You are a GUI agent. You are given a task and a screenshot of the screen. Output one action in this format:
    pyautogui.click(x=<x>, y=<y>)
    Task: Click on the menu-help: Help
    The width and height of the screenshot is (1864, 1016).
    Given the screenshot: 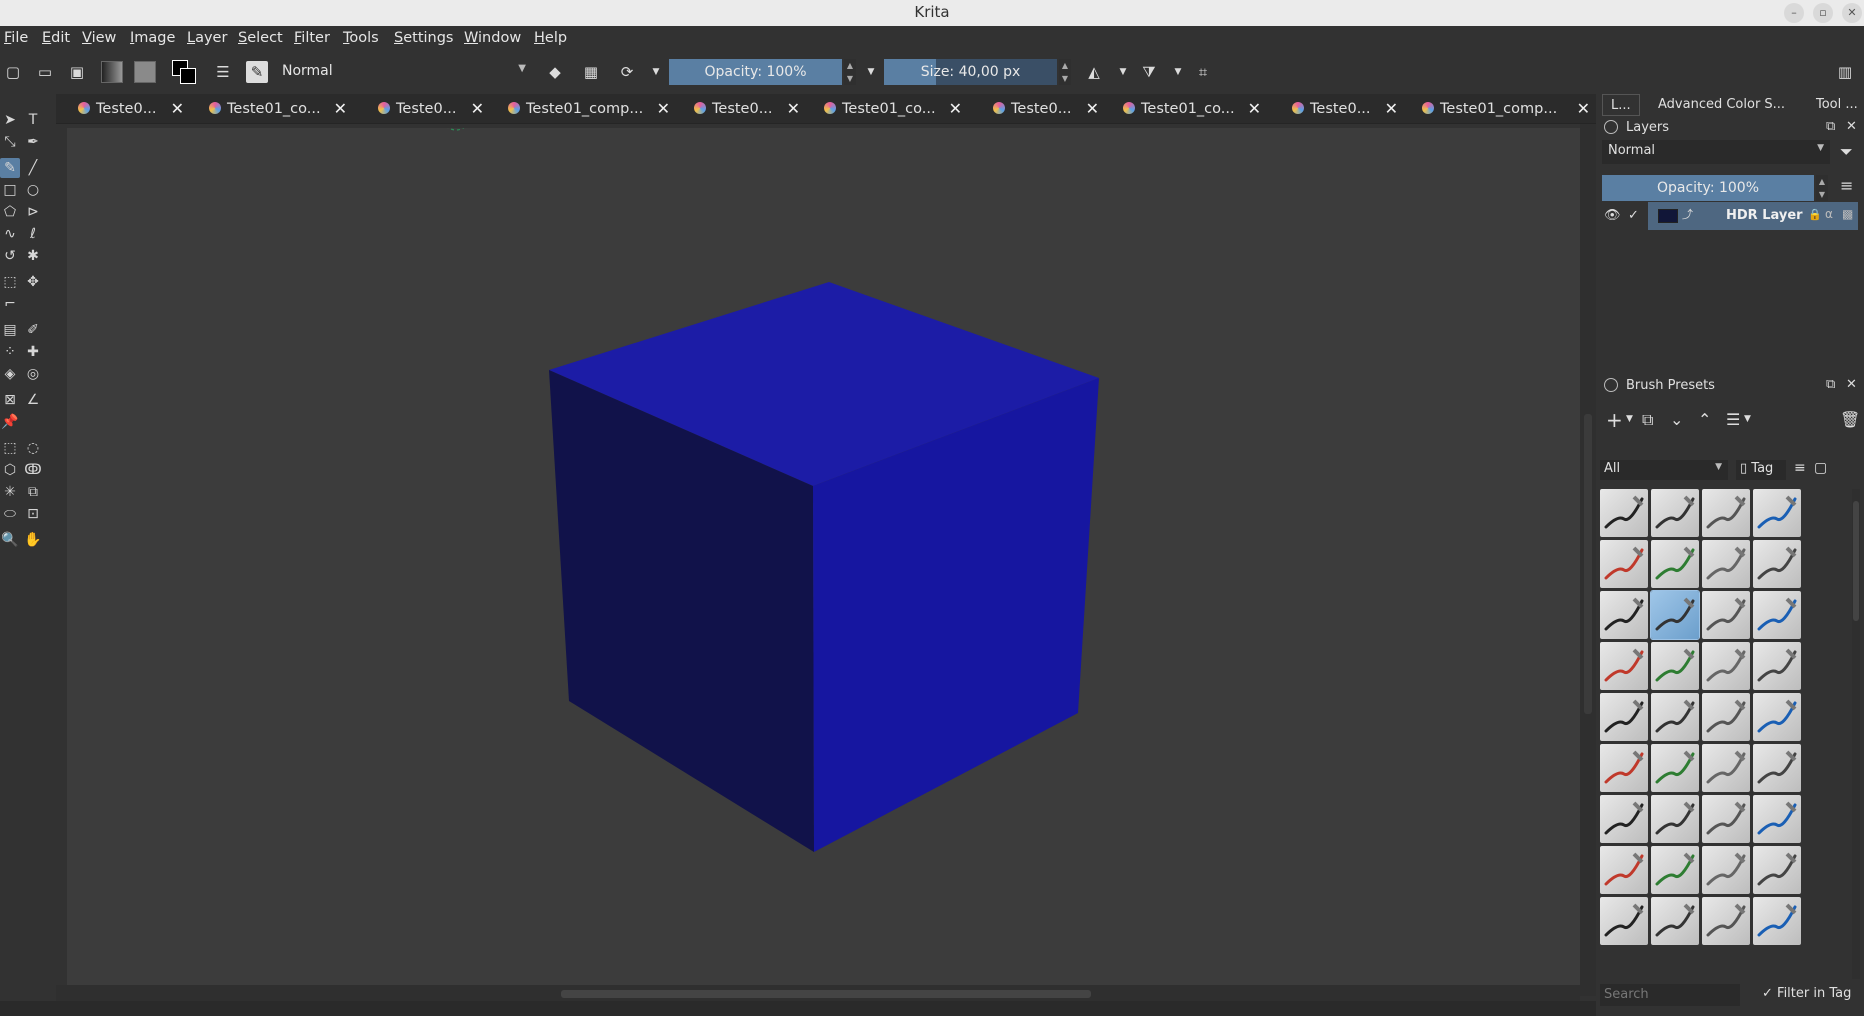 What is the action you would take?
    pyautogui.click(x=550, y=38)
    